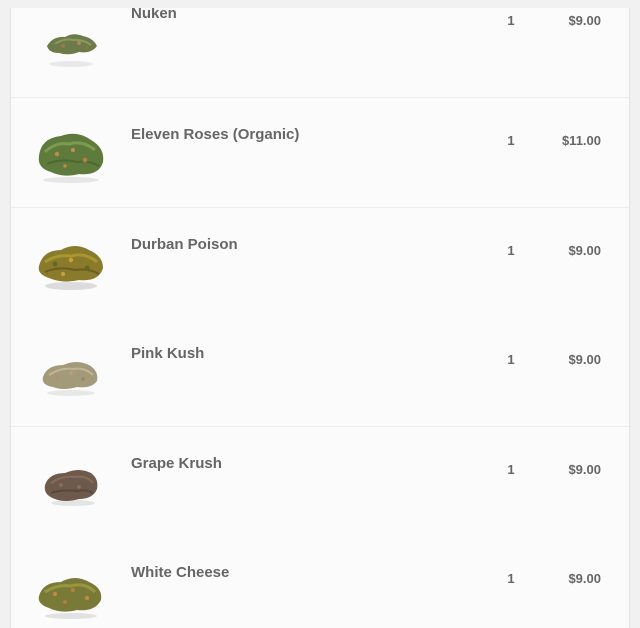 Image resolution: width=640 pixels, height=628 pixels. Describe the element at coordinates (320, 582) in the screenshot. I see `cart-item-row: White Cheese 1 $9.00` at that location.